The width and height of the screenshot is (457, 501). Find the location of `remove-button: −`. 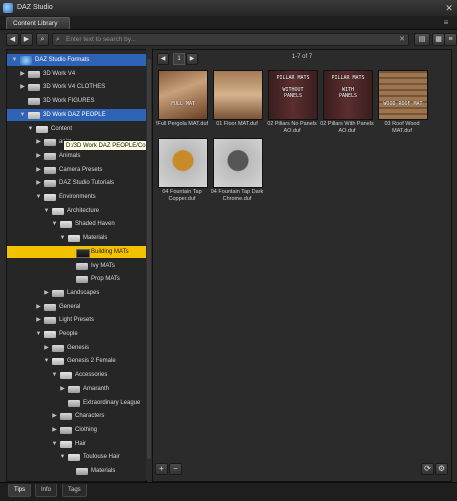

remove-button: − is located at coordinates (175, 469).